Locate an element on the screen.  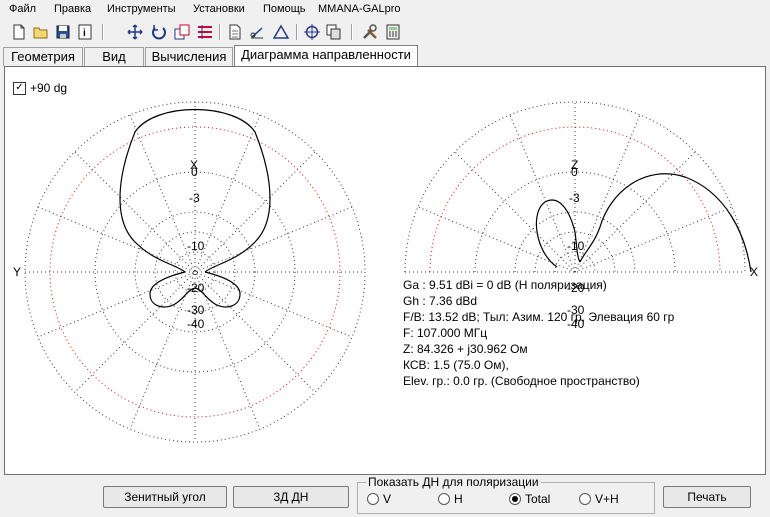
radio-h: H is located at coordinates (450, 499).